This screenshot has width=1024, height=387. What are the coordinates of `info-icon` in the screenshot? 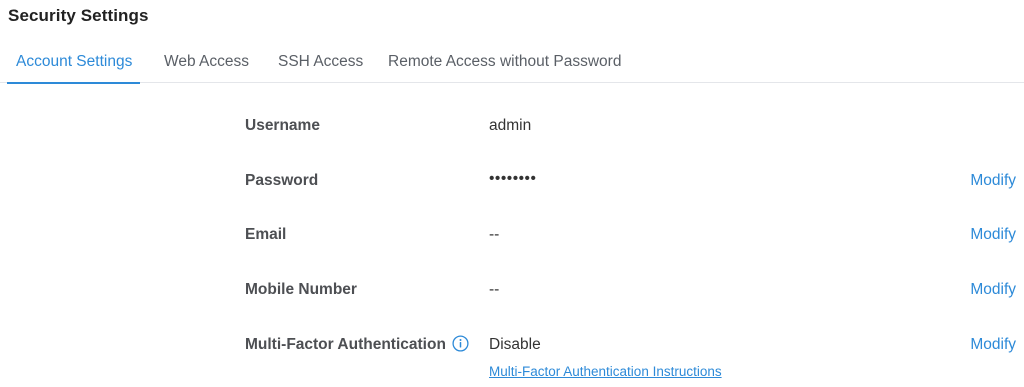 It's located at (460, 343).